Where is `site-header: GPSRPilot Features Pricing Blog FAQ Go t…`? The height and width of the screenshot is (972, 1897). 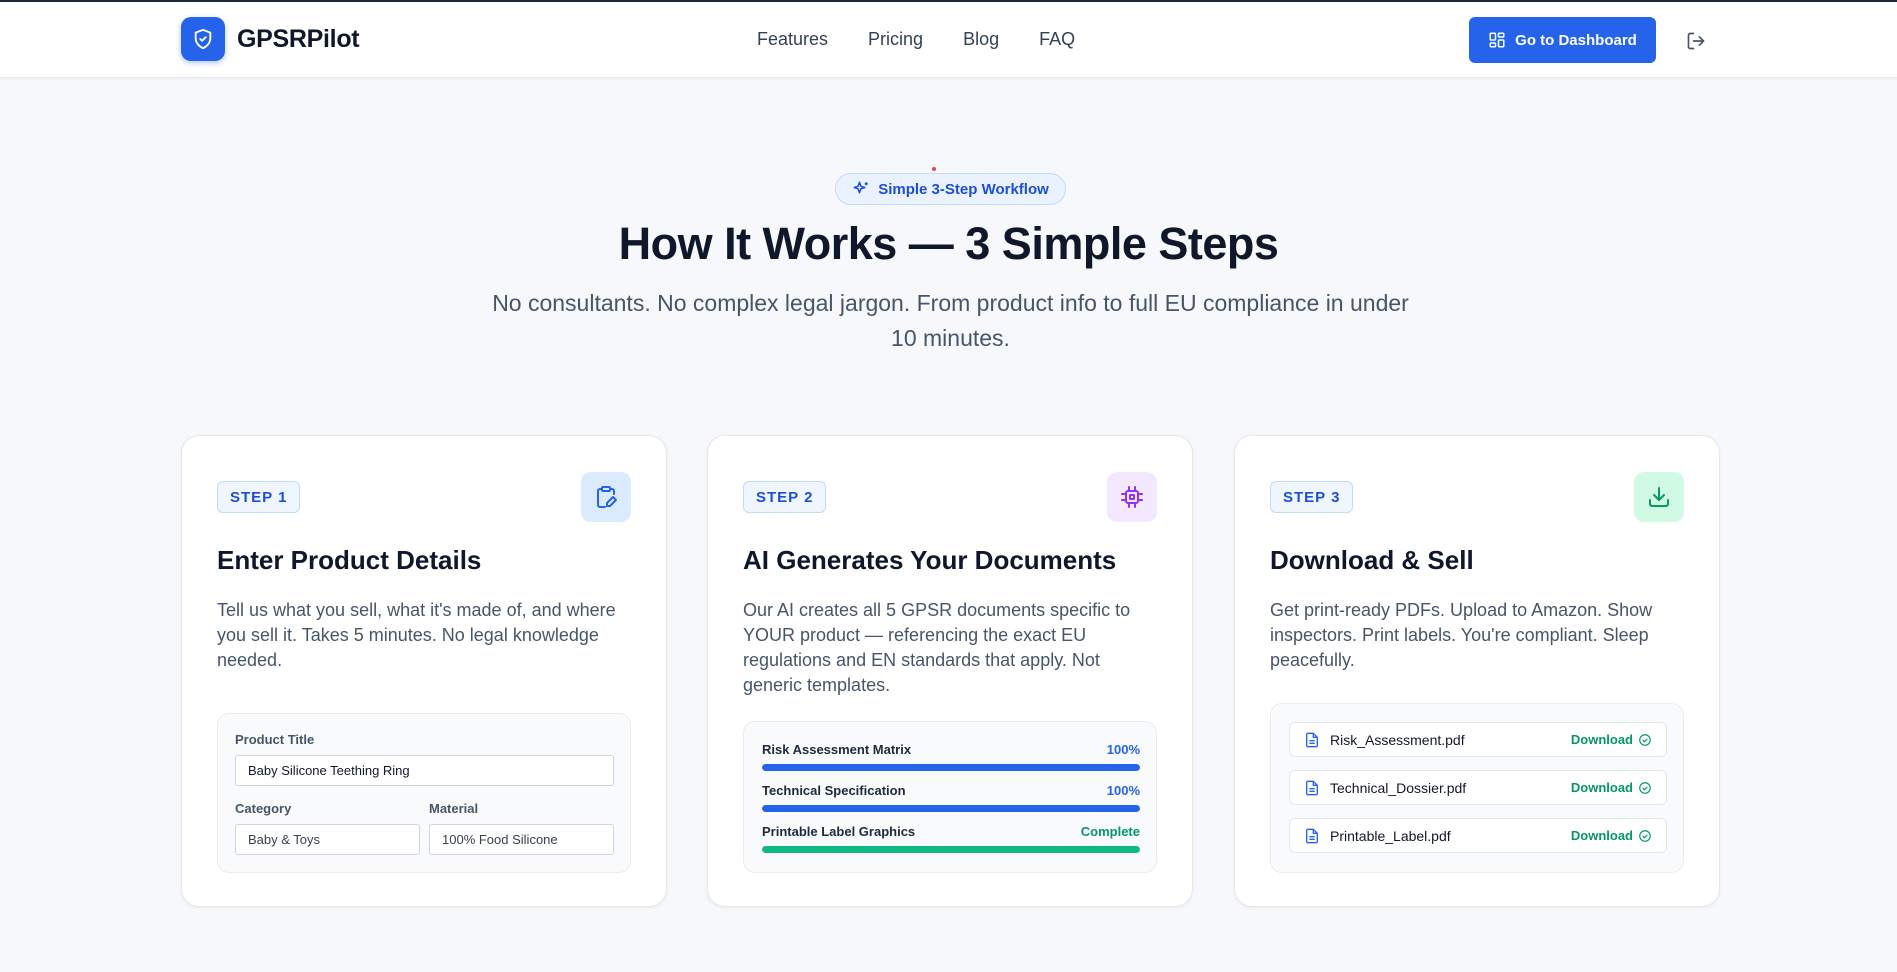 site-header: GPSRPilot Features Pricing Blog FAQ Go t… is located at coordinates (948, 40).